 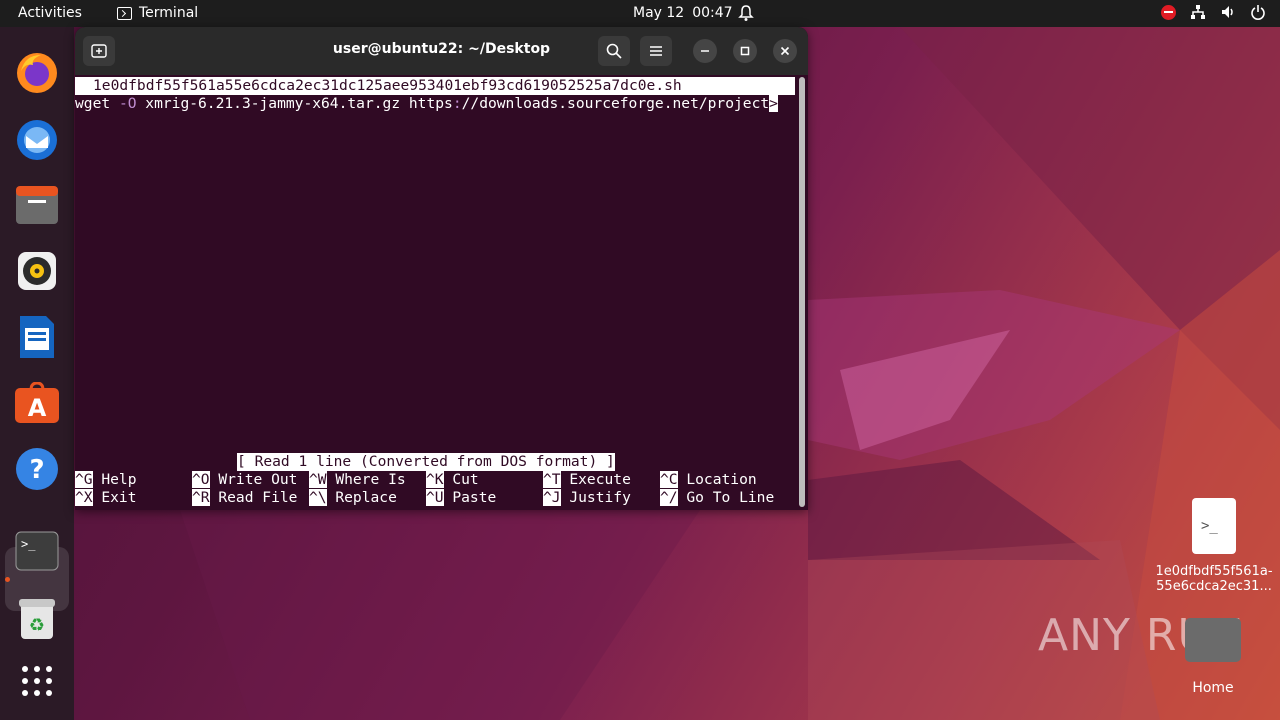 What do you see at coordinates (1213, 688) in the screenshot?
I see `home-label: Home` at bounding box center [1213, 688].